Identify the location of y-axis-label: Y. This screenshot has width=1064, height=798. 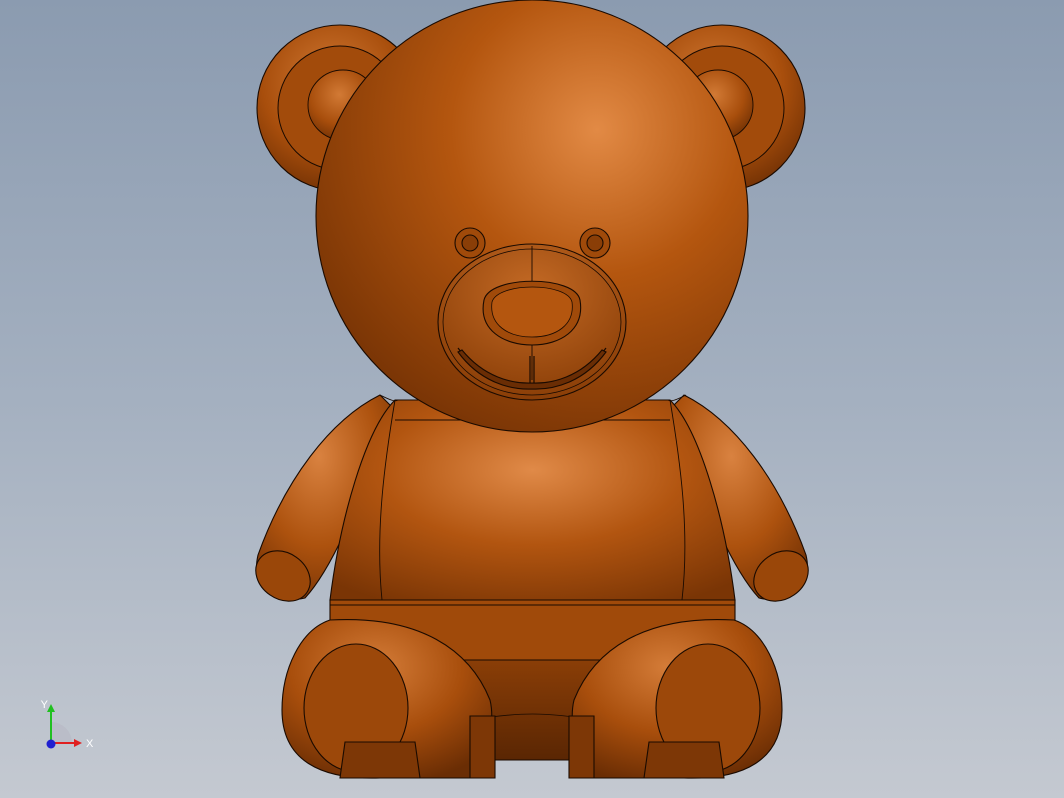
(45, 705).